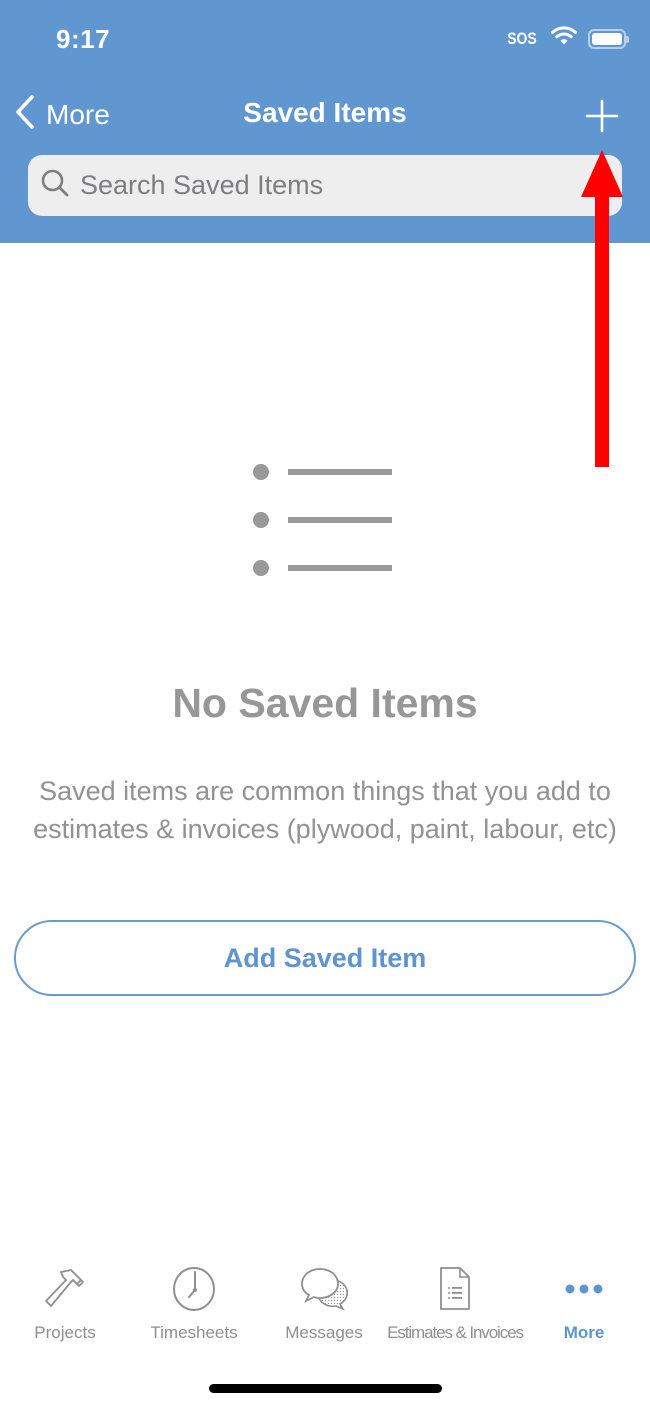  I want to click on chat-bubbles-icon, so click(324, 1289).